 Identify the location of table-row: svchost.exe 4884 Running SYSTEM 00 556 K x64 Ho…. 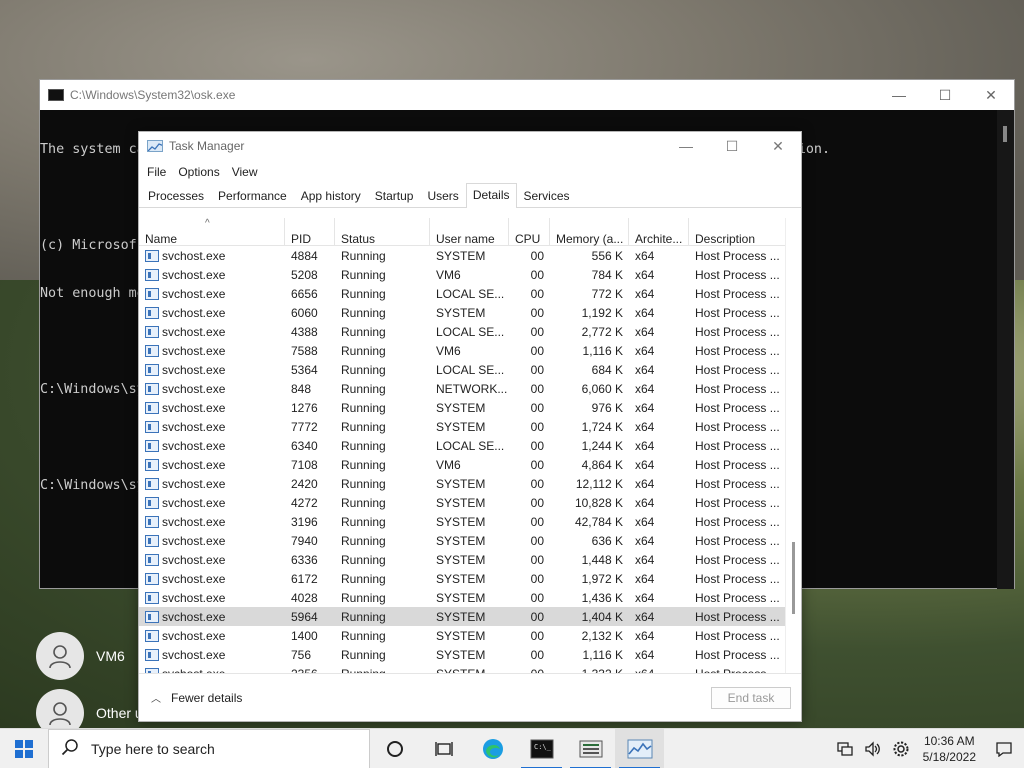
(462, 255).